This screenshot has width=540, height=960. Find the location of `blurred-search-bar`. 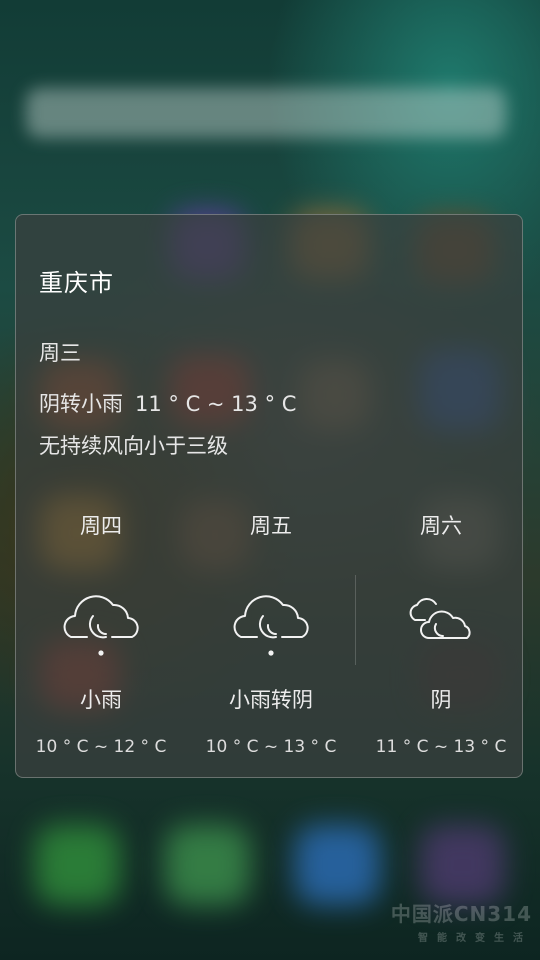

blurred-search-bar is located at coordinates (266, 113).